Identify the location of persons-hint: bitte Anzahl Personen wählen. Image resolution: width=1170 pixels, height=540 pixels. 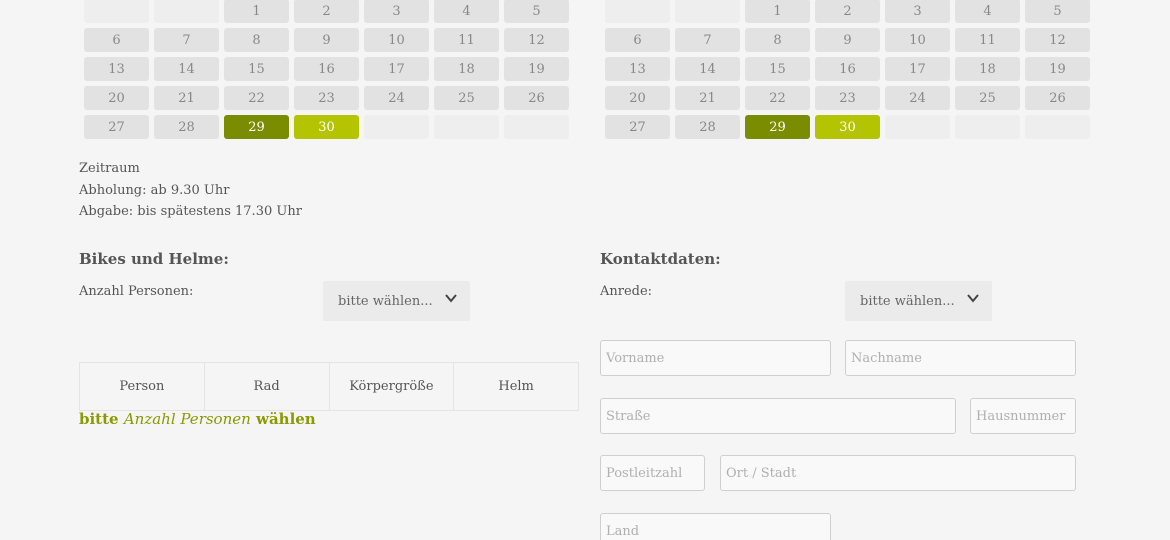
(197, 419).